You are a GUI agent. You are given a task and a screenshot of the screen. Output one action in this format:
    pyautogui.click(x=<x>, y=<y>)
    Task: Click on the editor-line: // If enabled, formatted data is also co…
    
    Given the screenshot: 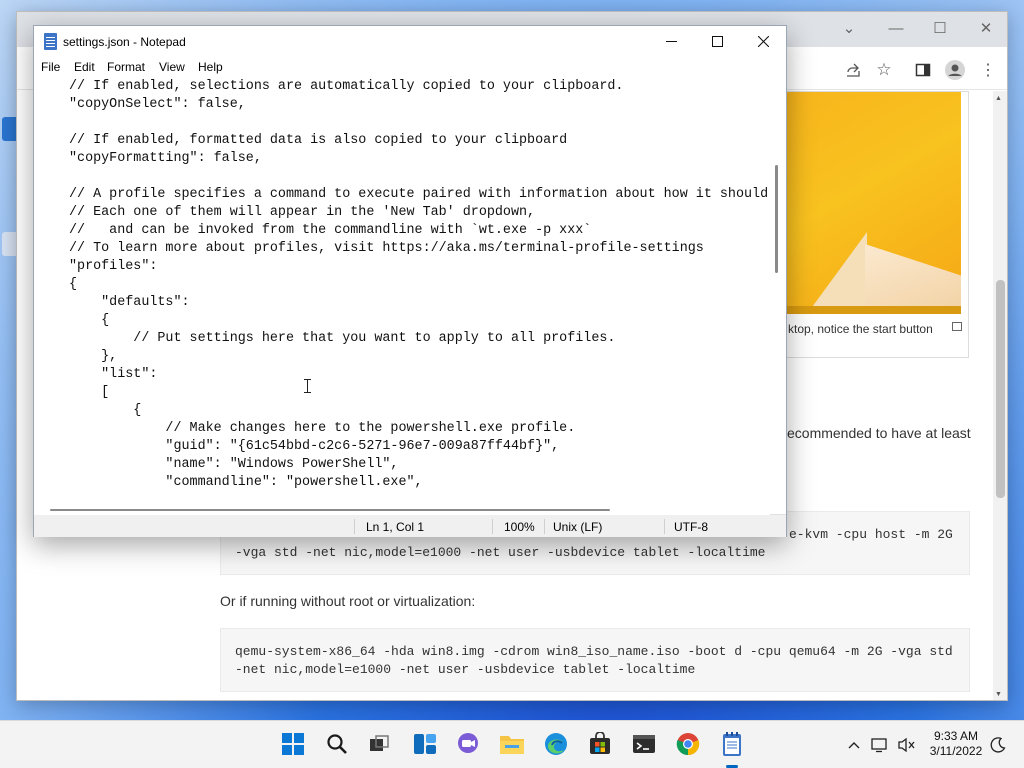 What is the action you would take?
    pyautogui.click(x=318, y=140)
    